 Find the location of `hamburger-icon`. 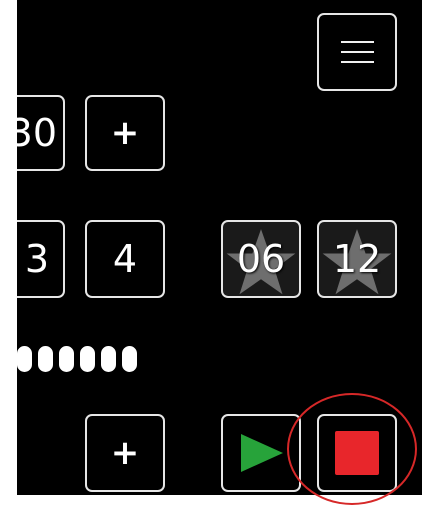

hamburger-icon is located at coordinates (357, 52).